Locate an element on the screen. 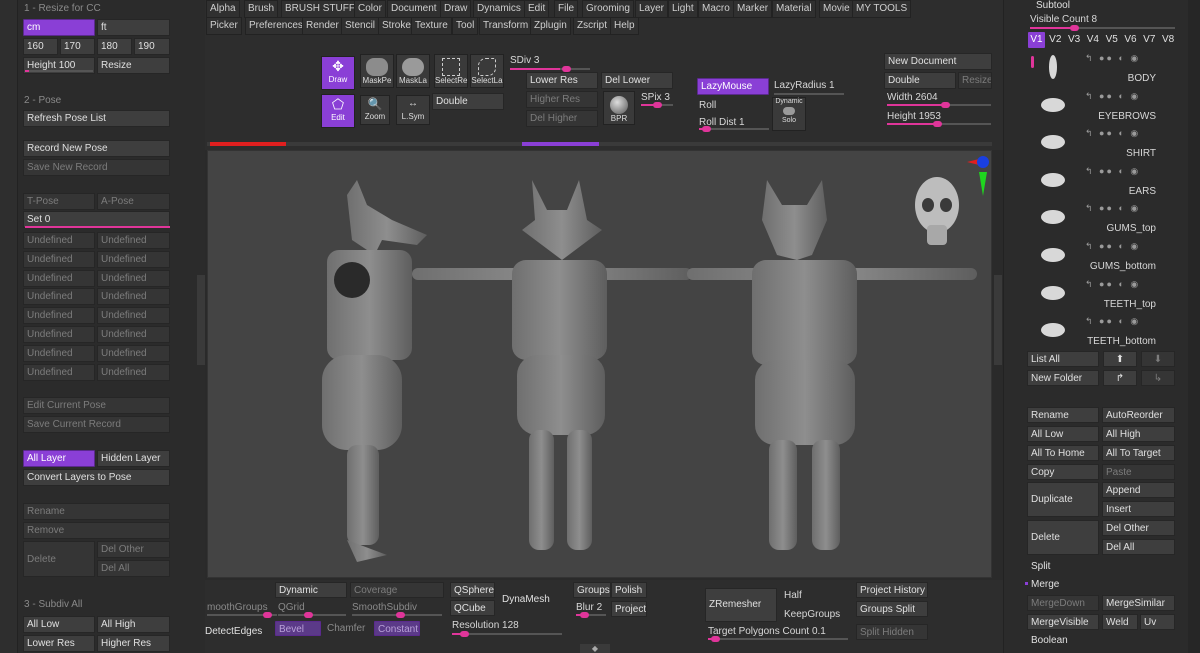 Image resolution: width=1200 pixels, height=653 pixels. chamfer-label: Chamfer is located at coordinates (346, 628).